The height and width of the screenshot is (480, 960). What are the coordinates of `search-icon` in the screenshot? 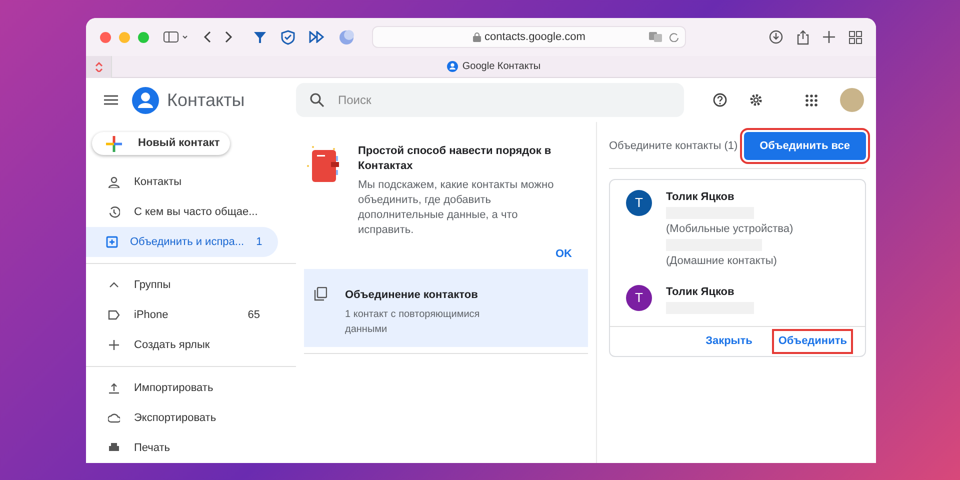 It's located at (317, 100).